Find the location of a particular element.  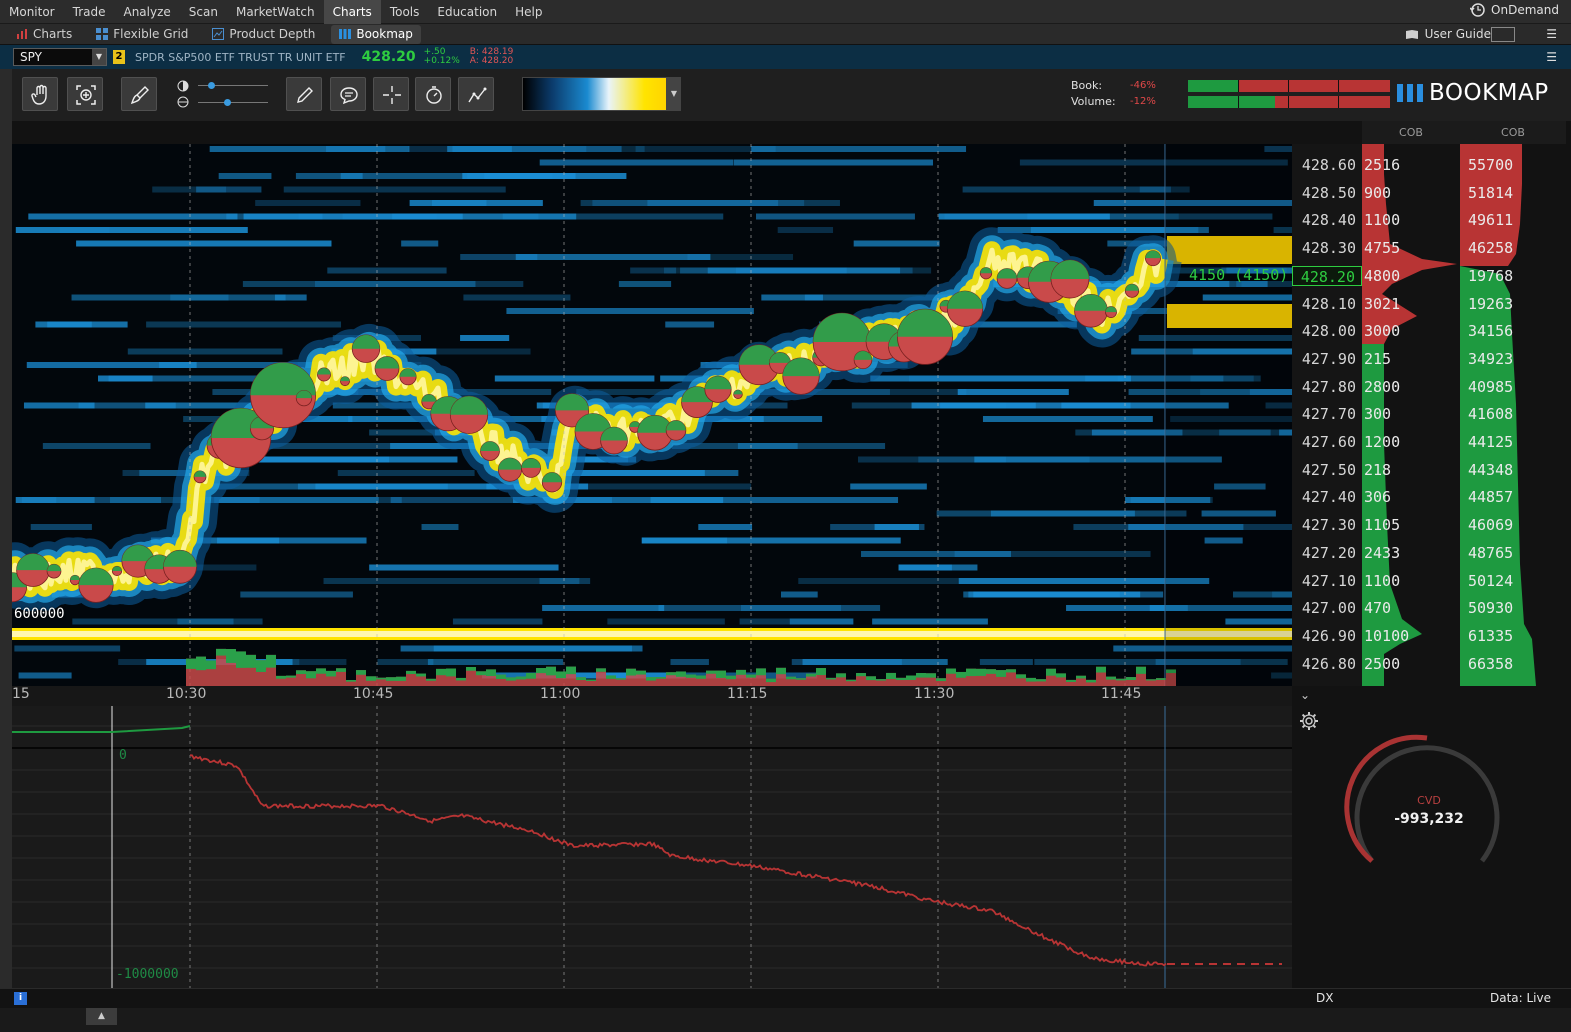

menu-analyze: Analyze is located at coordinates (146, 12).